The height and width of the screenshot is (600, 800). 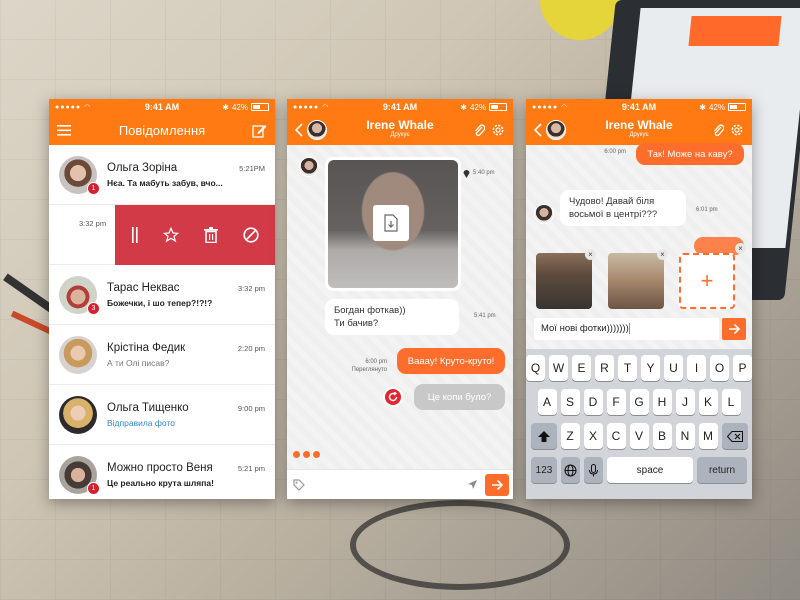 I want to click on contact-name: Ольга Зоріна, so click(x=142, y=167).